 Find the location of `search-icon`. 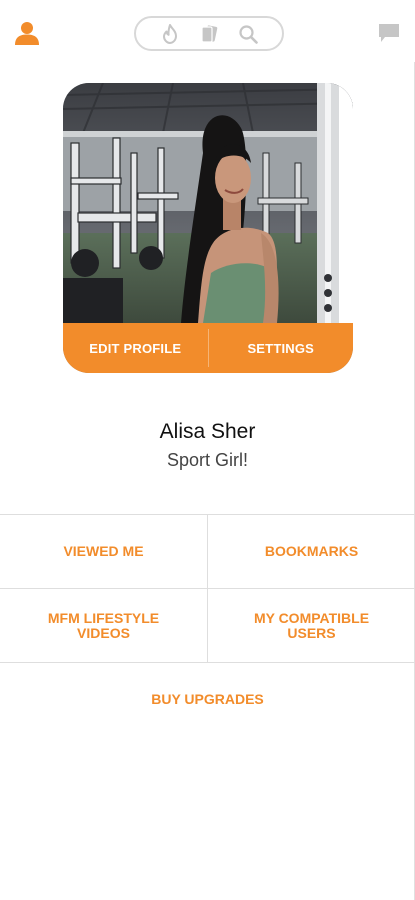

search-icon is located at coordinates (248, 34).